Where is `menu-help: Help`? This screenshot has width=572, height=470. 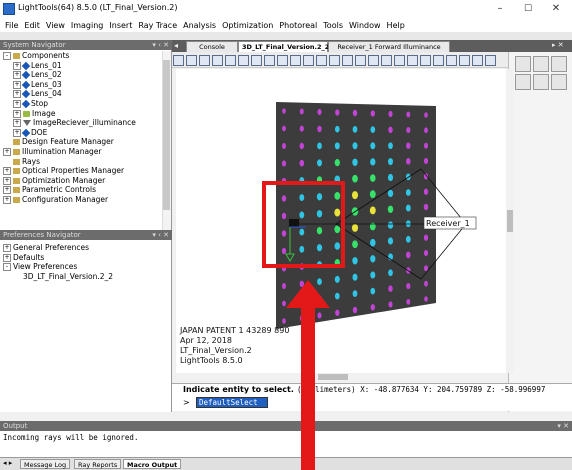 menu-help: Help is located at coordinates (396, 25).